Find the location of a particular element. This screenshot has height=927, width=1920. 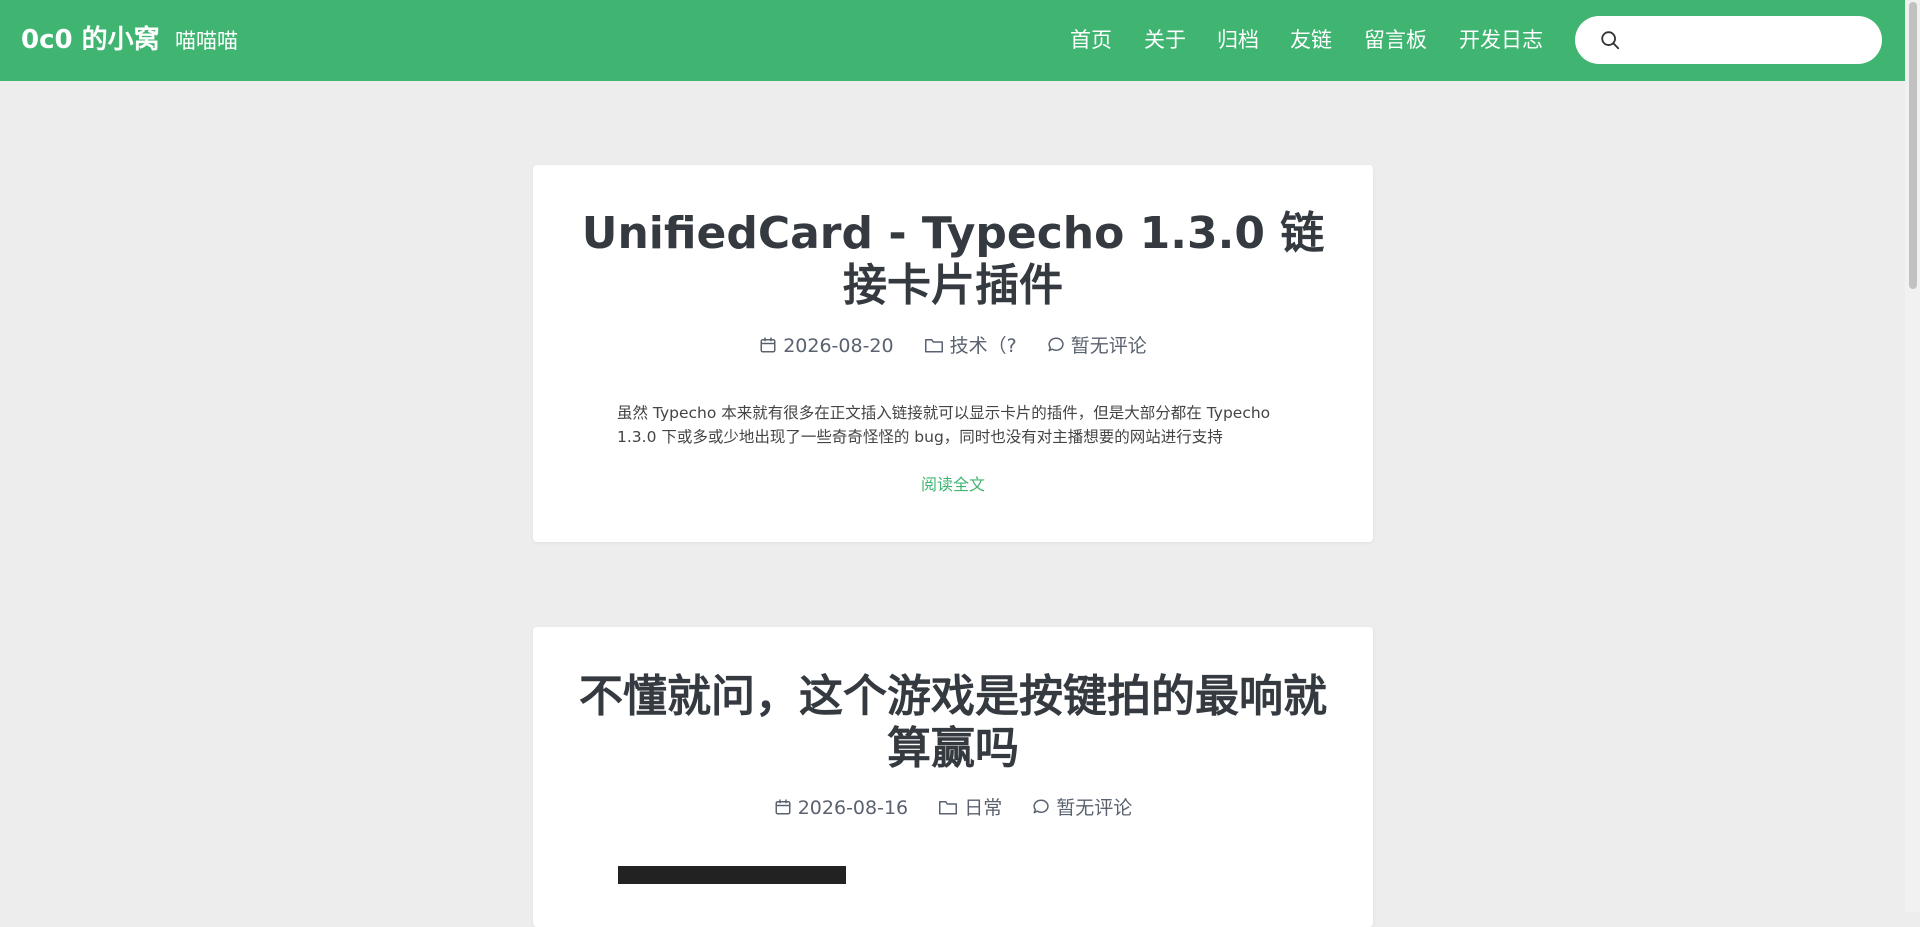

post-title: 不懂就问，这个游戏是按键拍的最响就算赢吗 is located at coordinates (953, 723).